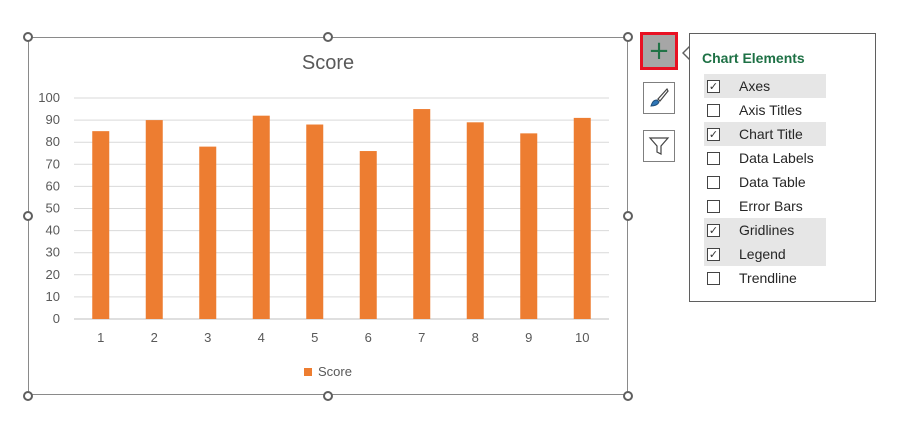 The image size is (924, 439). Describe the element at coordinates (56, 318) in the screenshot. I see `y-tick-label: 0` at that location.